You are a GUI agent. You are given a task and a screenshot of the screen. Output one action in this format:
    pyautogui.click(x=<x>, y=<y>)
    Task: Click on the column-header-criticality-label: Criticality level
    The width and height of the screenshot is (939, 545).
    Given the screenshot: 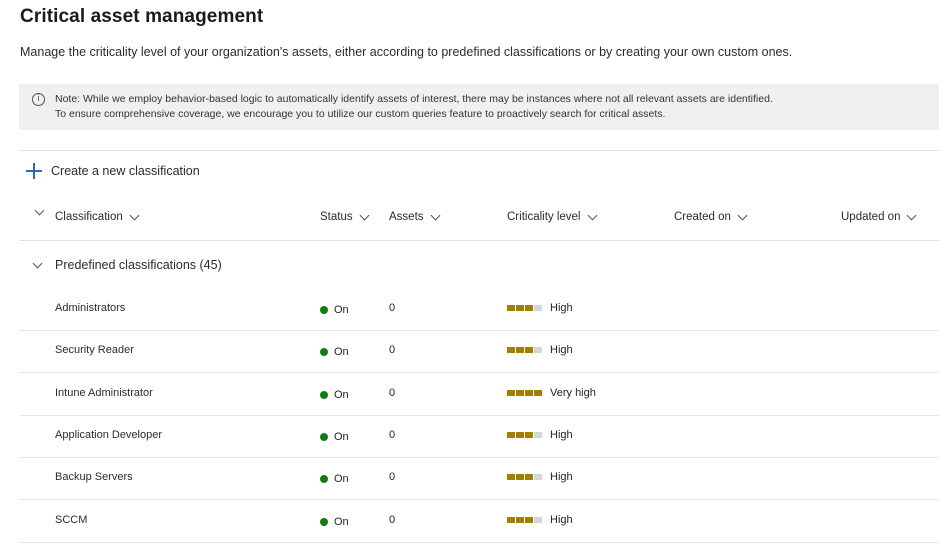 What is the action you would take?
    pyautogui.click(x=544, y=217)
    